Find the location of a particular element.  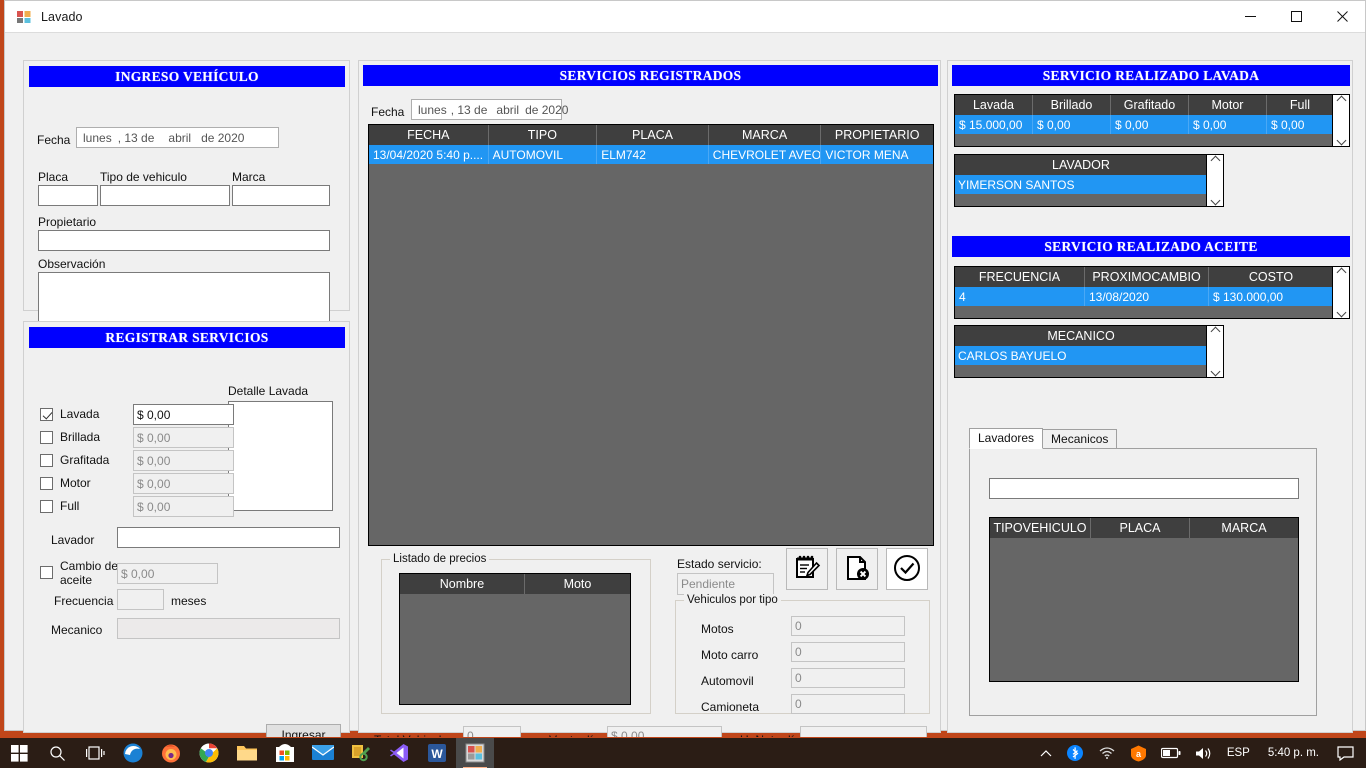

edit-service-button is located at coordinates (807, 569).